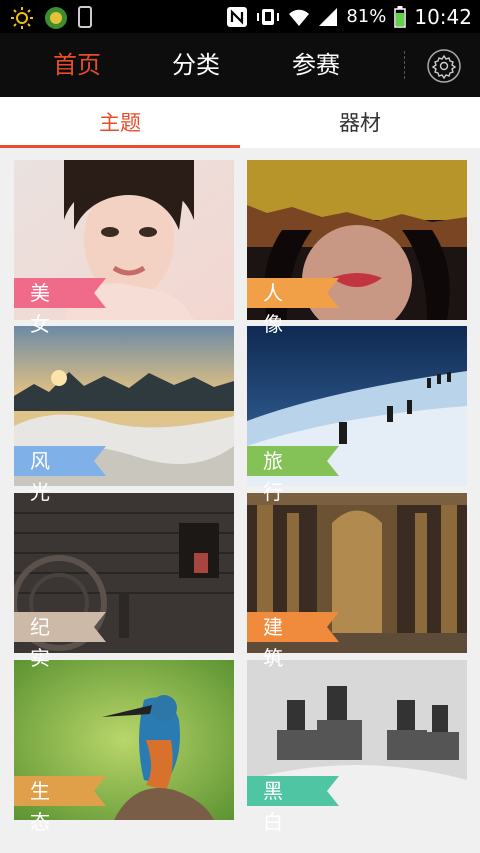  What do you see at coordinates (77, 65) in the screenshot?
I see `tab-home: 首页` at bounding box center [77, 65].